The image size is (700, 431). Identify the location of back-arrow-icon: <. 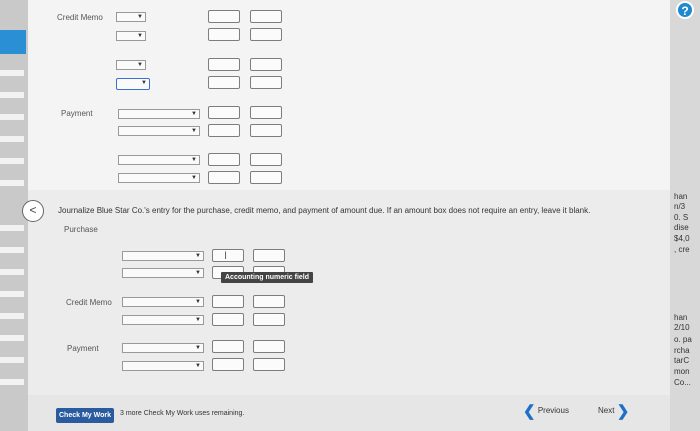
(33, 211).